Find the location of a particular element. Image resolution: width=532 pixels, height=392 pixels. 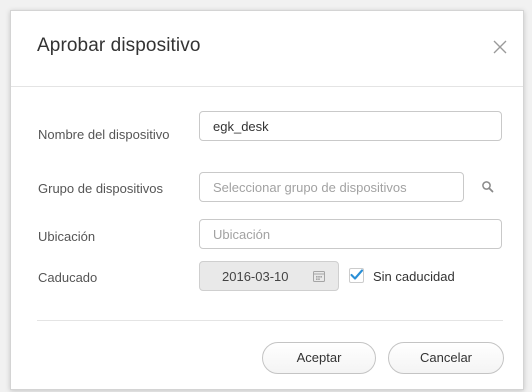

expiry-date-field: 2016-03-10 is located at coordinates (269, 276).